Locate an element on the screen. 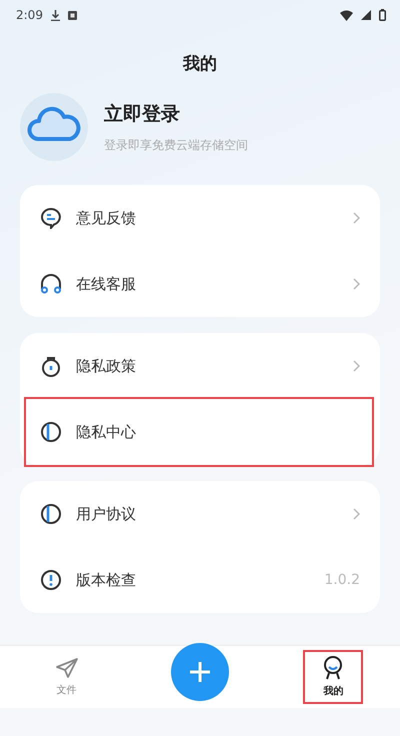 This screenshot has width=400, height=736. menu-item: 版本检查 1.0.2 is located at coordinates (200, 580).